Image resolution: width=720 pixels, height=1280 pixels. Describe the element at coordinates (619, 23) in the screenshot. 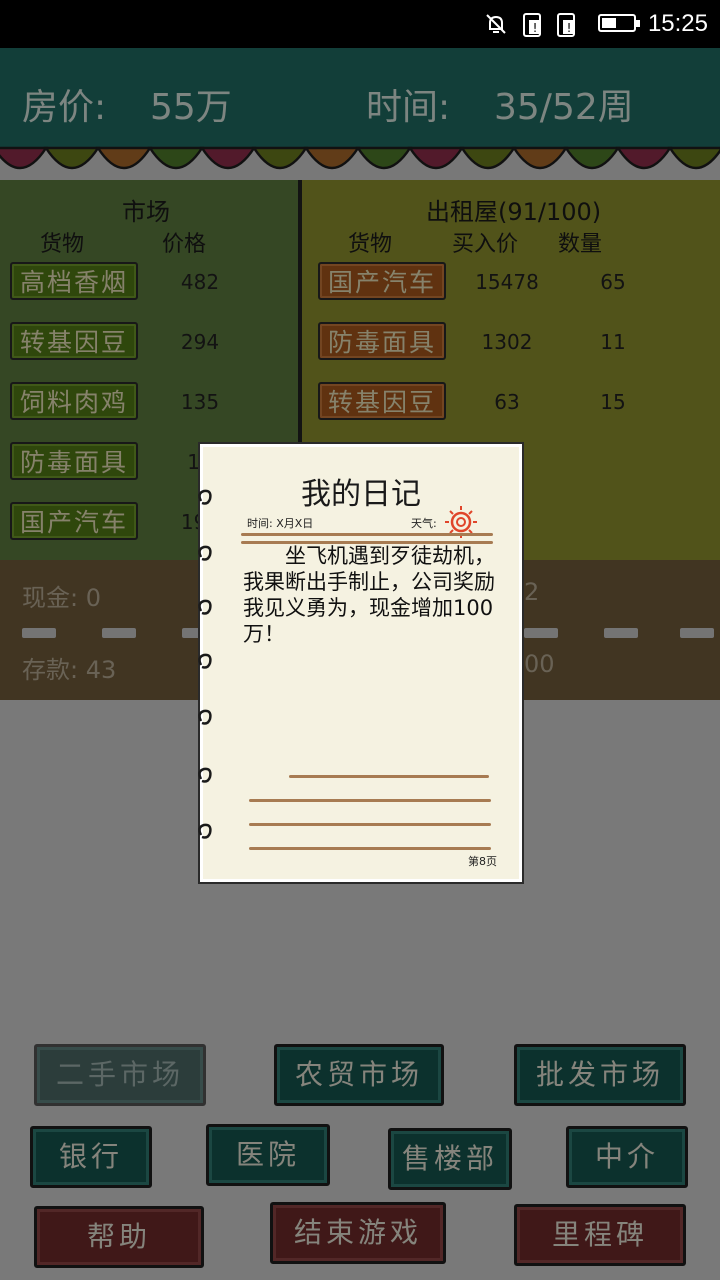

I see `battery-icon` at that location.